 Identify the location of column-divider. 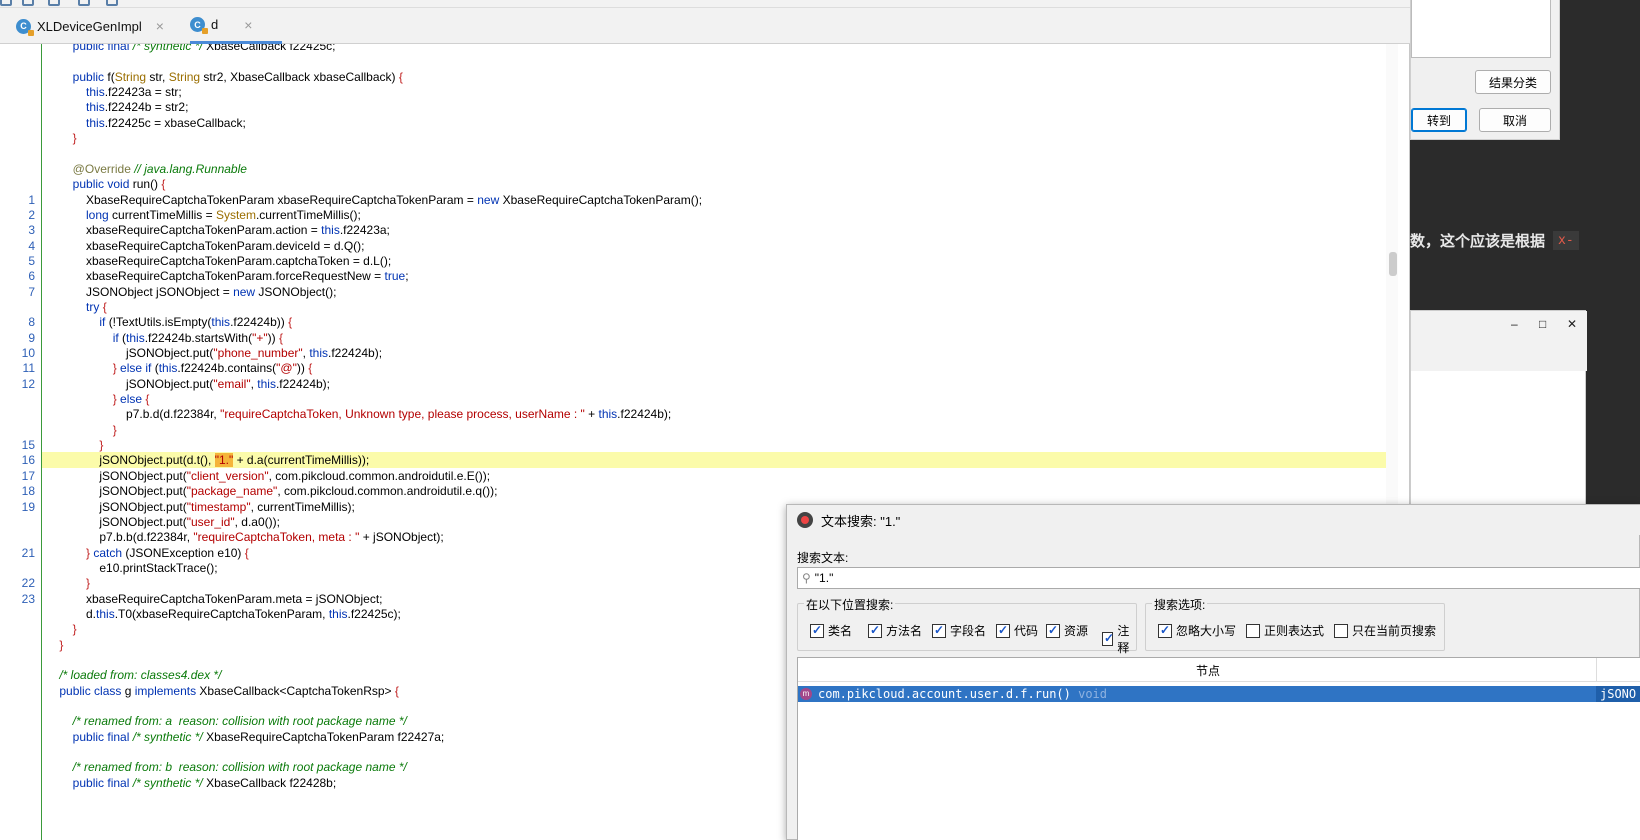
(1596, 670).